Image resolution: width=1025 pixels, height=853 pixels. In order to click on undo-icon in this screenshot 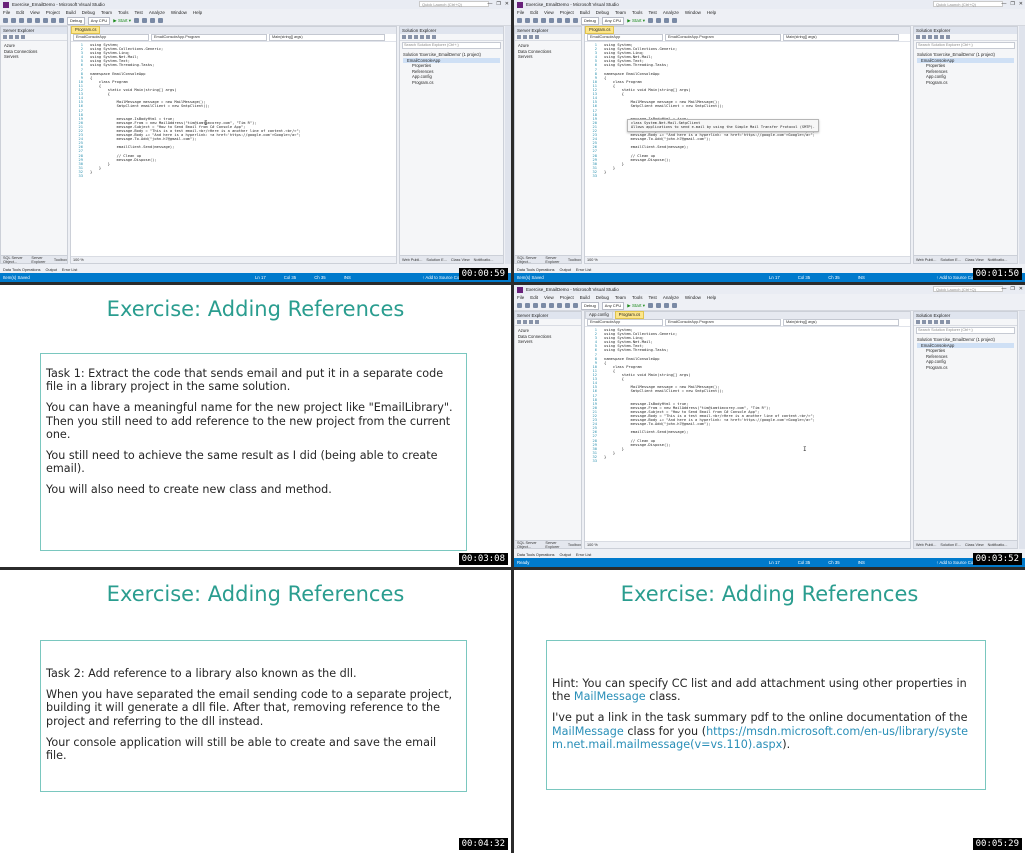, I will do `click(567, 305)`.